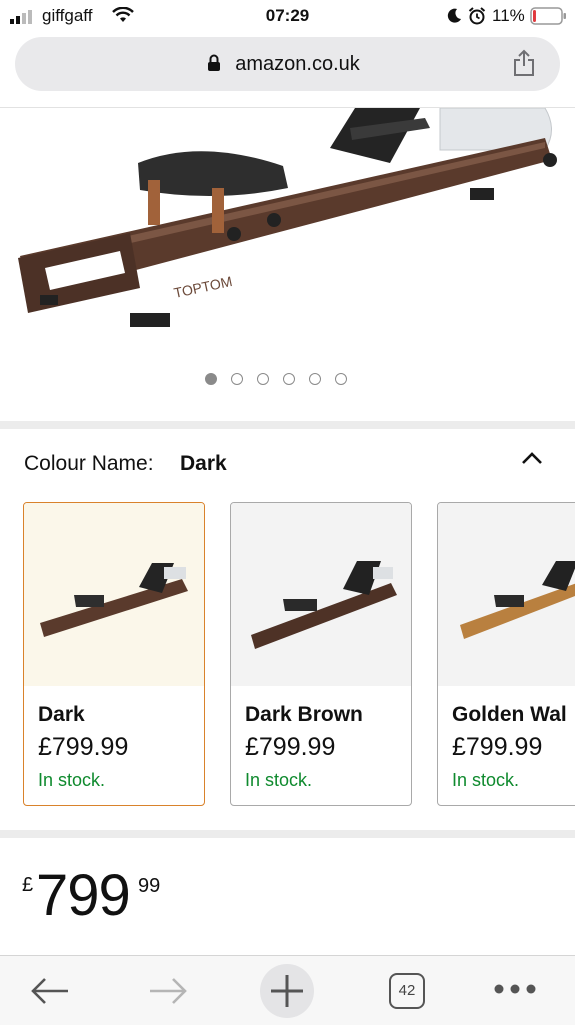 This screenshot has width=575, height=1025. I want to click on new-tab-plus-icon, so click(287, 991).